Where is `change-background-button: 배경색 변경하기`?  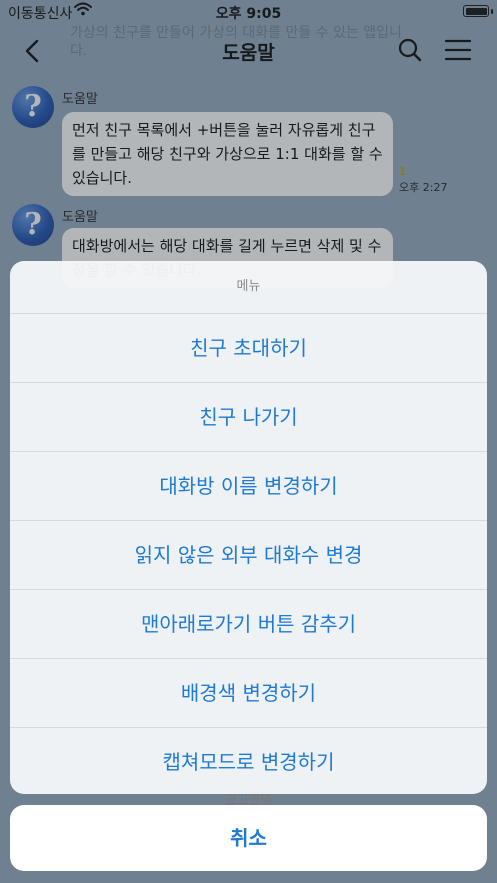
change-background-button: 배경색 변경하기 is located at coordinates (248, 693).